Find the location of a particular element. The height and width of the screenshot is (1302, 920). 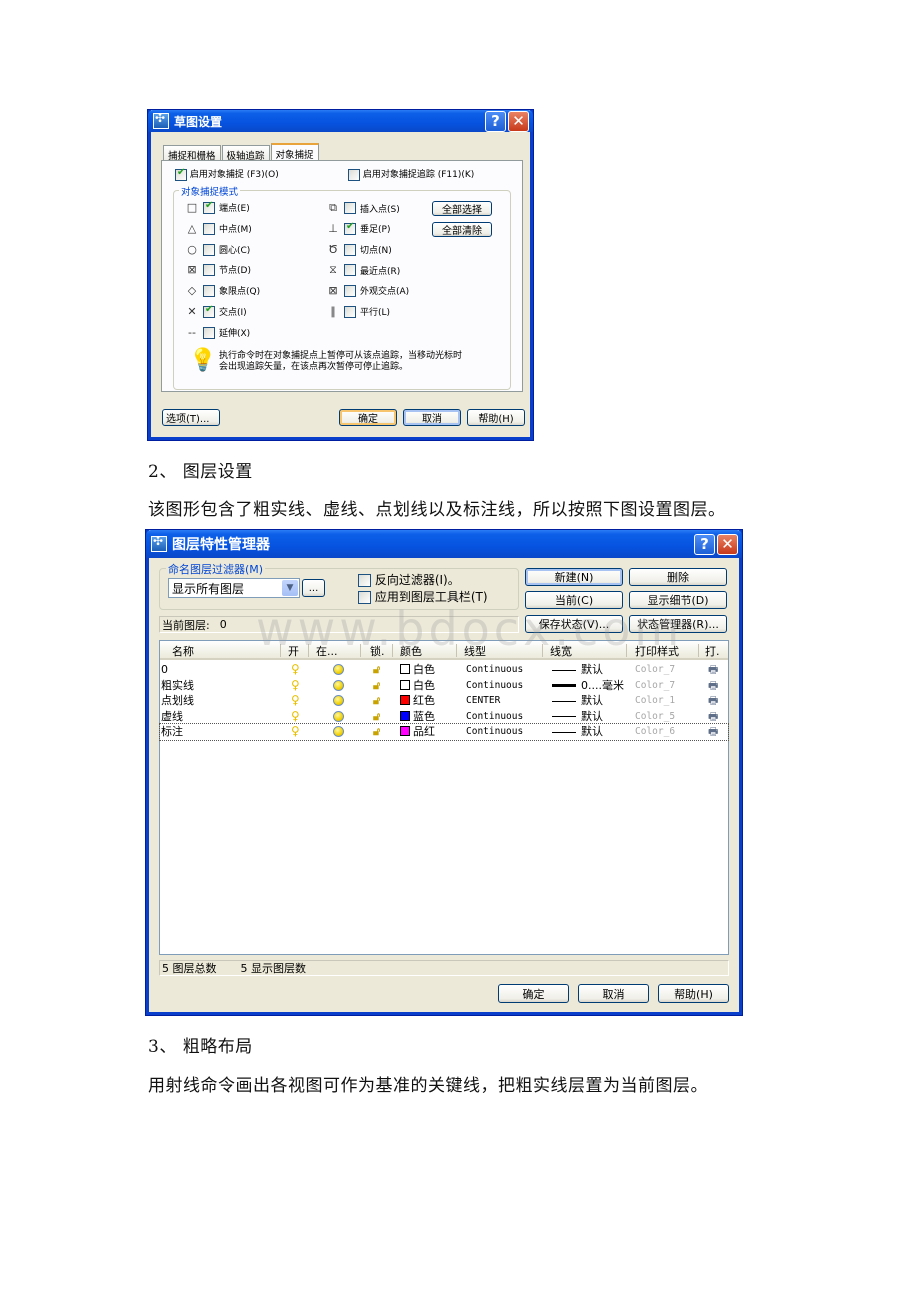

layer-plot-style: Color_5 is located at coordinates (655, 716).